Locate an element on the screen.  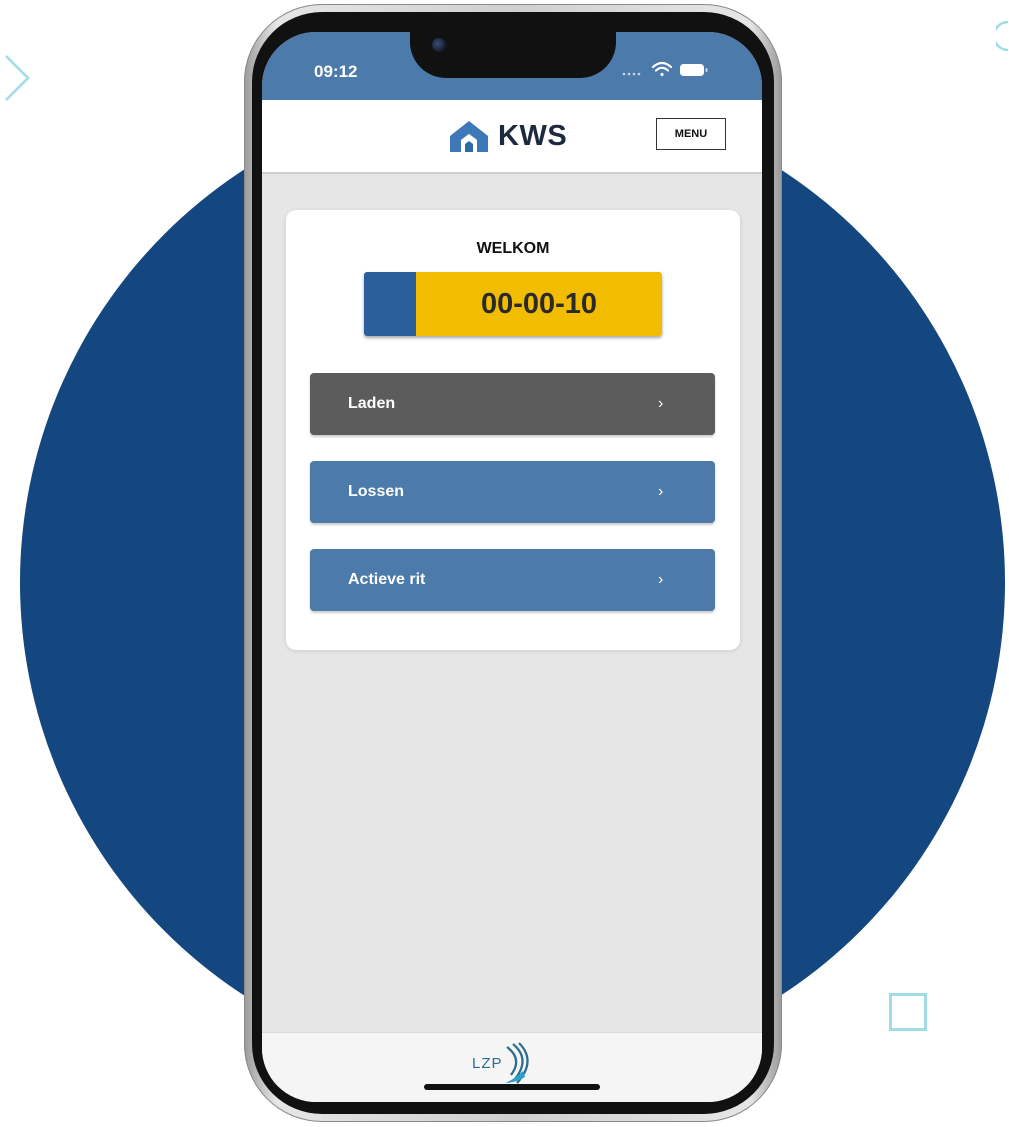
lossen-label: Lossen is located at coordinates (376, 491).